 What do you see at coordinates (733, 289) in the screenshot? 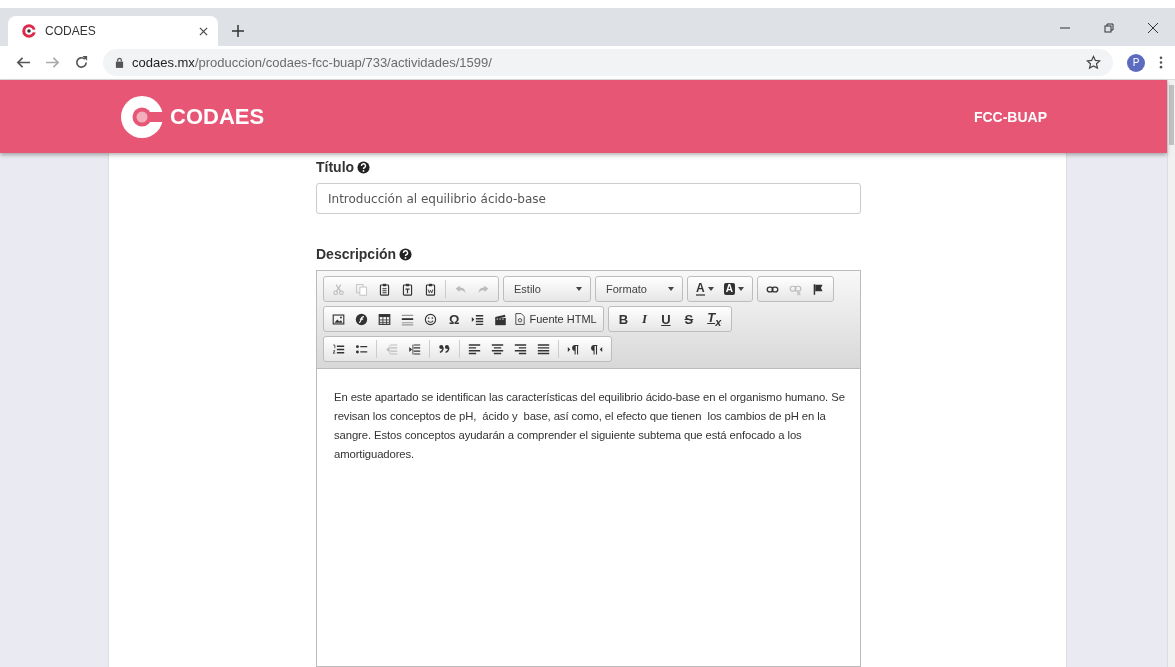
I see `background-color-button: A` at bounding box center [733, 289].